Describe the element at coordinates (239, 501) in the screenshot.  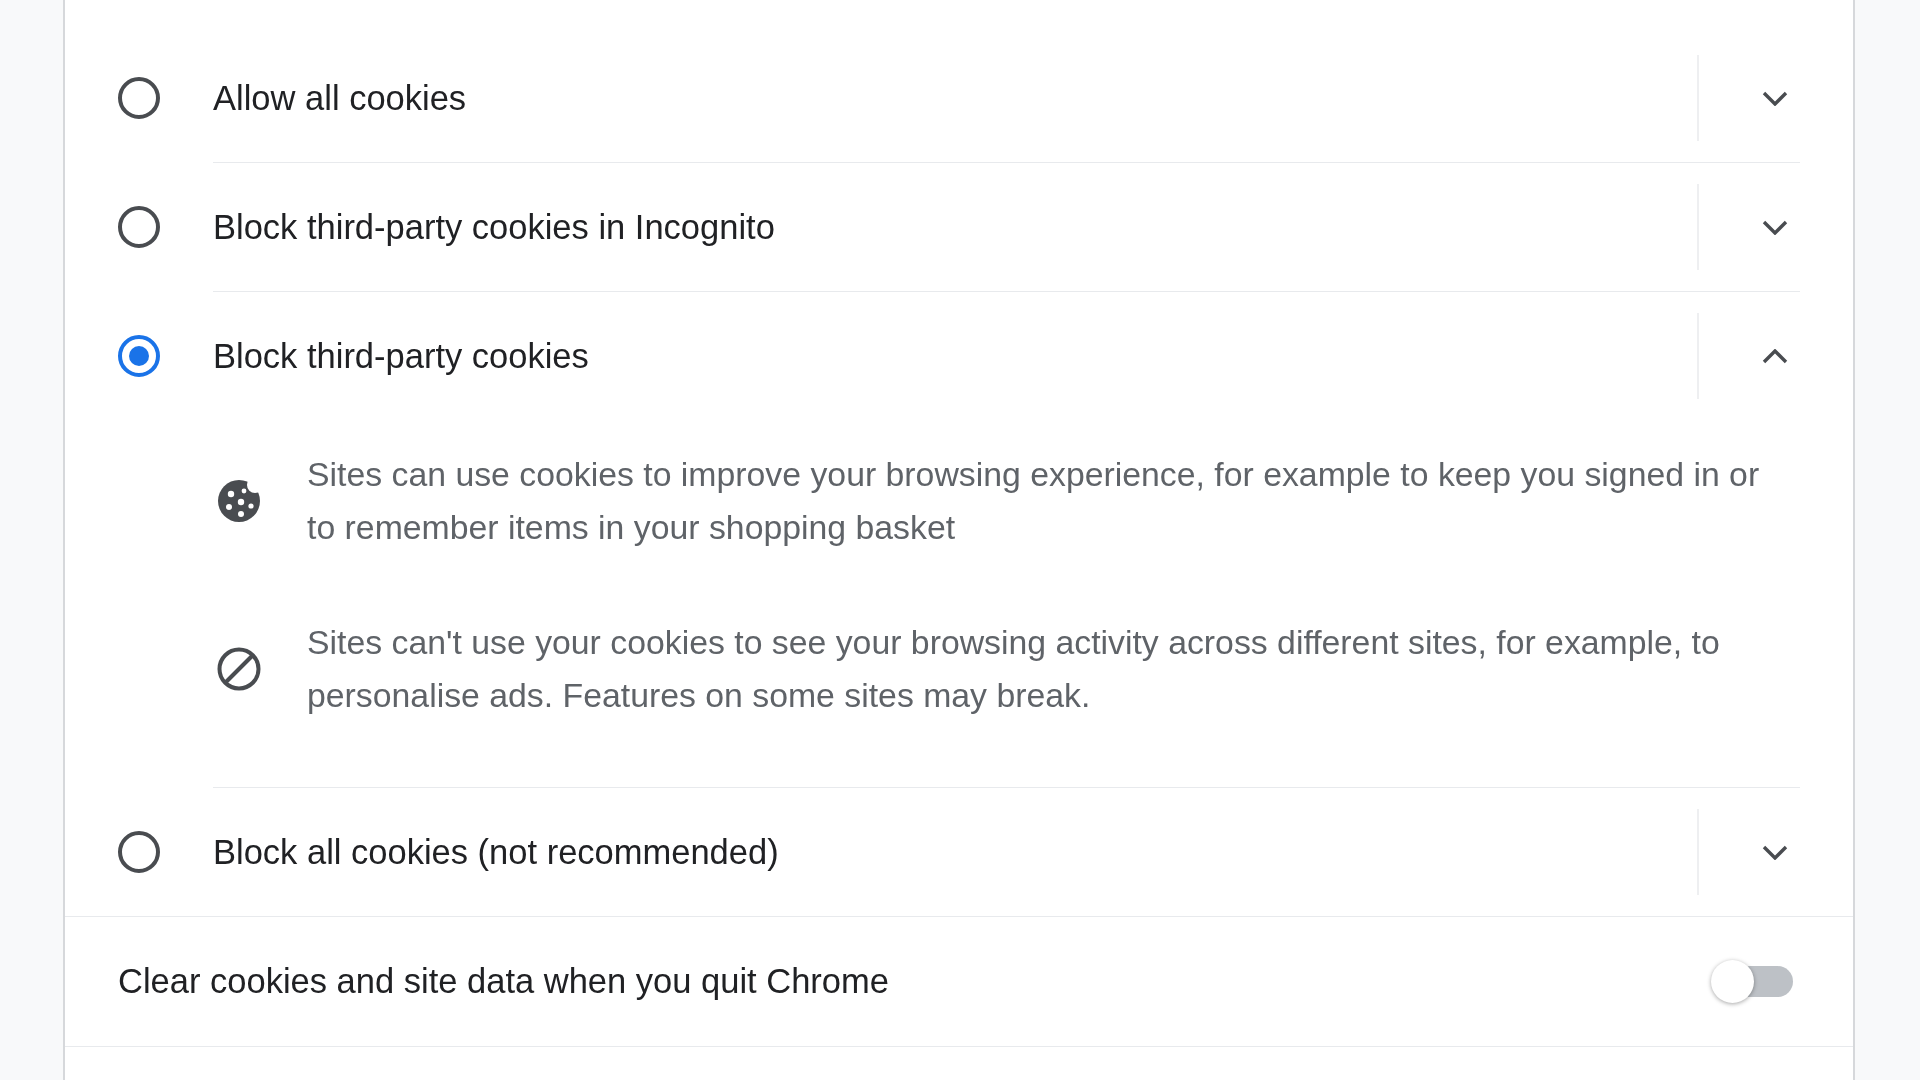
I see `cookie-icon` at that location.